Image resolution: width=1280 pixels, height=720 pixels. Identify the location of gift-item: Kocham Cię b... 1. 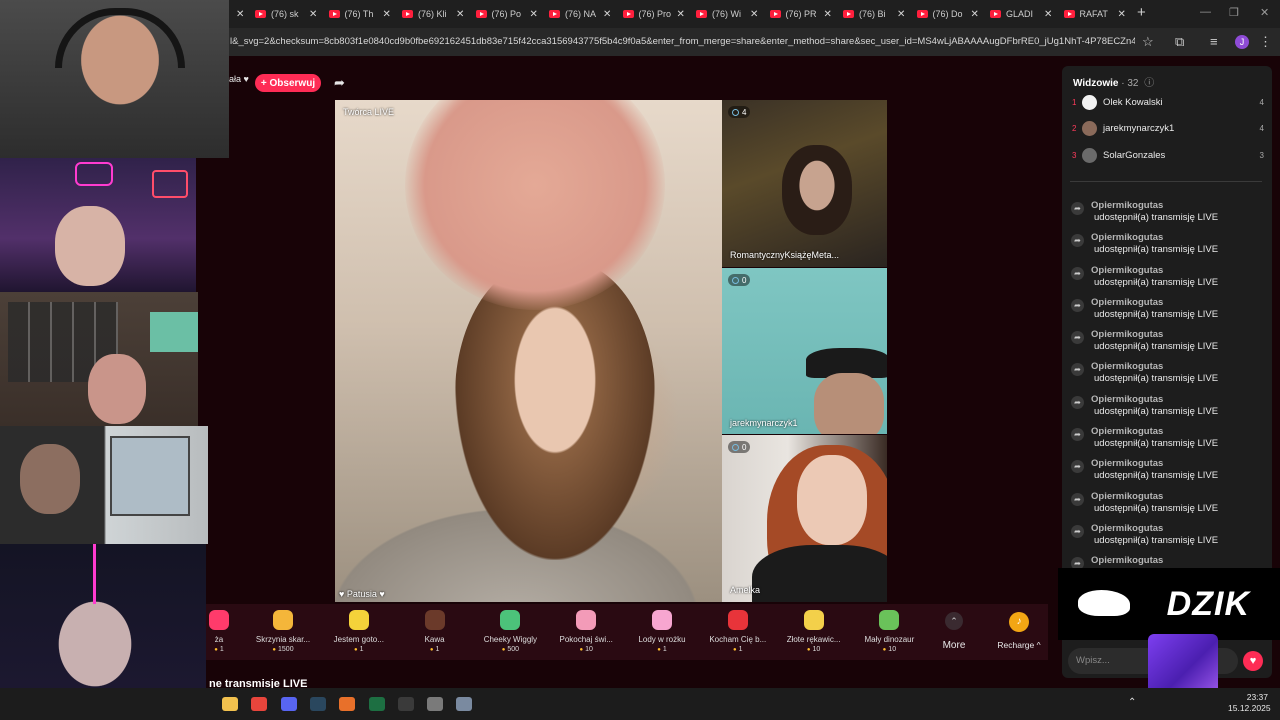
(738, 631).